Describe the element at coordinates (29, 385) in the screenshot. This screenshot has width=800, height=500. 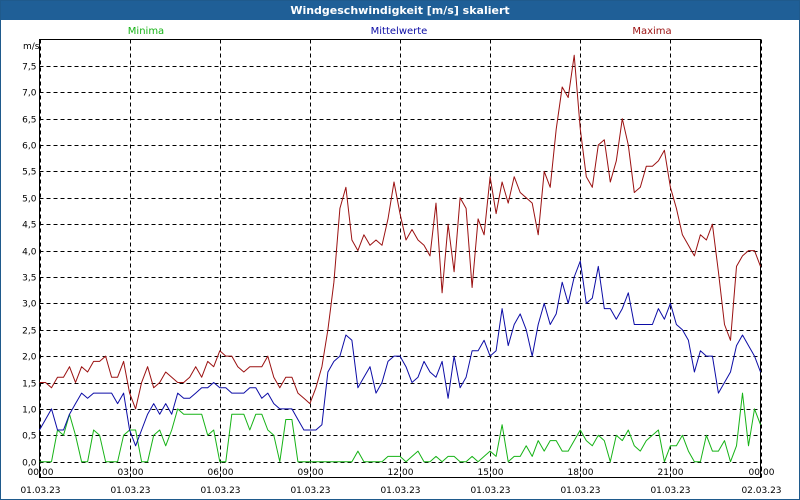
I see `y-tick-label: 1,5` at that location.